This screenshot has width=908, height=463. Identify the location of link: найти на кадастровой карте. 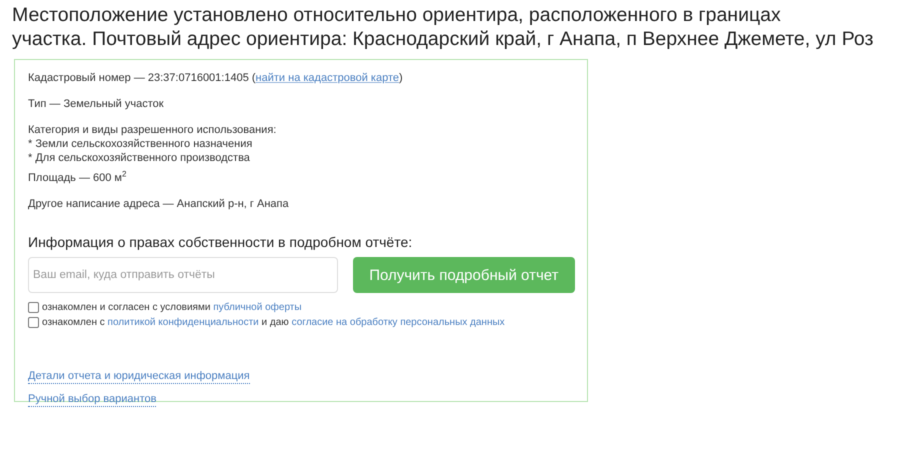
(327, 78).